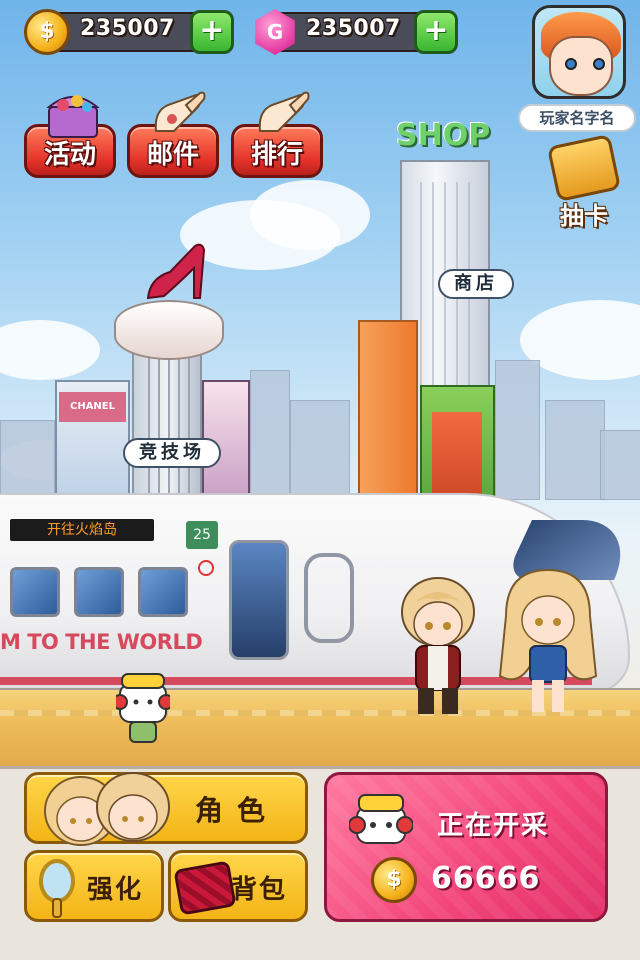 This screenshot has height=960, width=640. I want to click on shop-sign: SHOP, so click(443, 135).